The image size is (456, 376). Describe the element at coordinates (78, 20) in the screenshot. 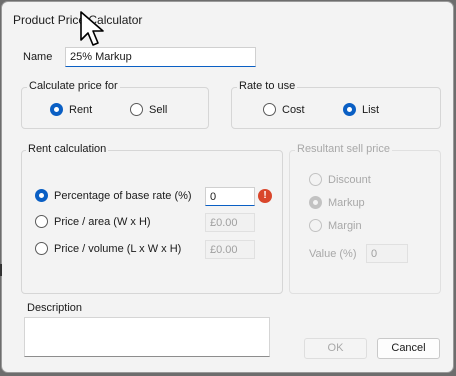

I see `window-title: Product Price Calculator` at that location.